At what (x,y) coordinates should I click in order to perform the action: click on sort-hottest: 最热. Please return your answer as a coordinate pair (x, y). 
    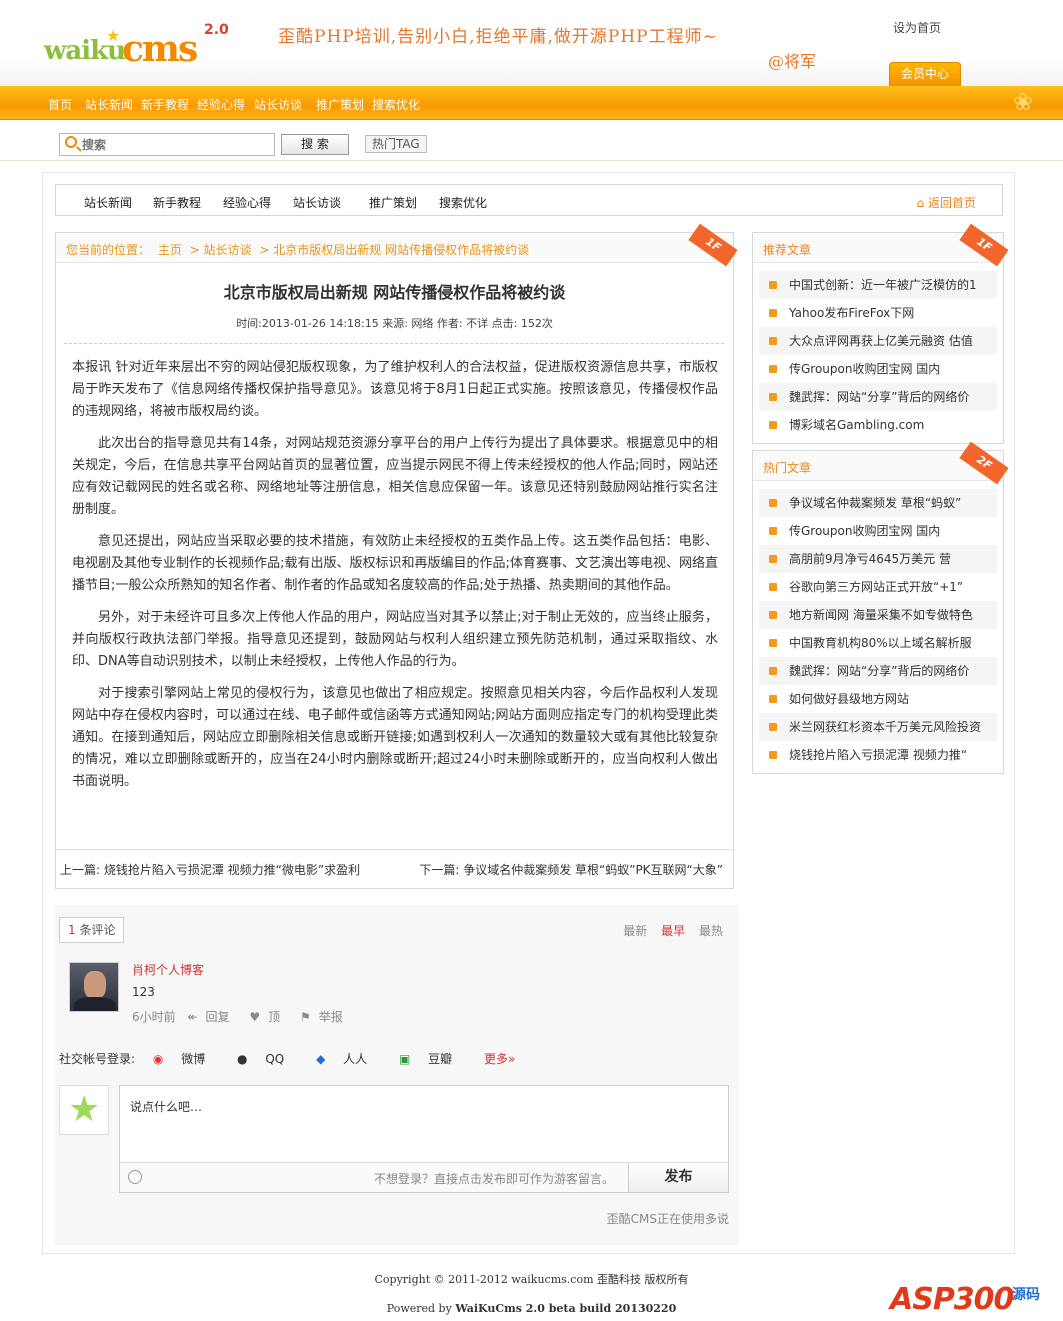
    Looking at the image, I should click on (711, 931).